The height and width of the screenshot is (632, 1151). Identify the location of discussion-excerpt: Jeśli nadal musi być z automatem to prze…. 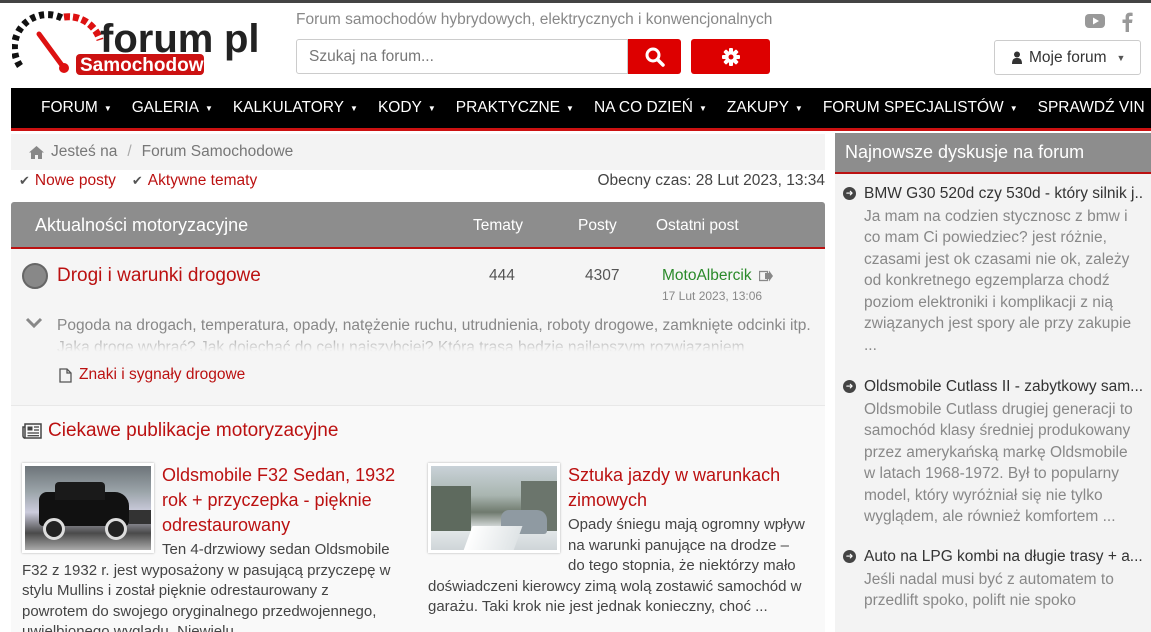
(989, 590).